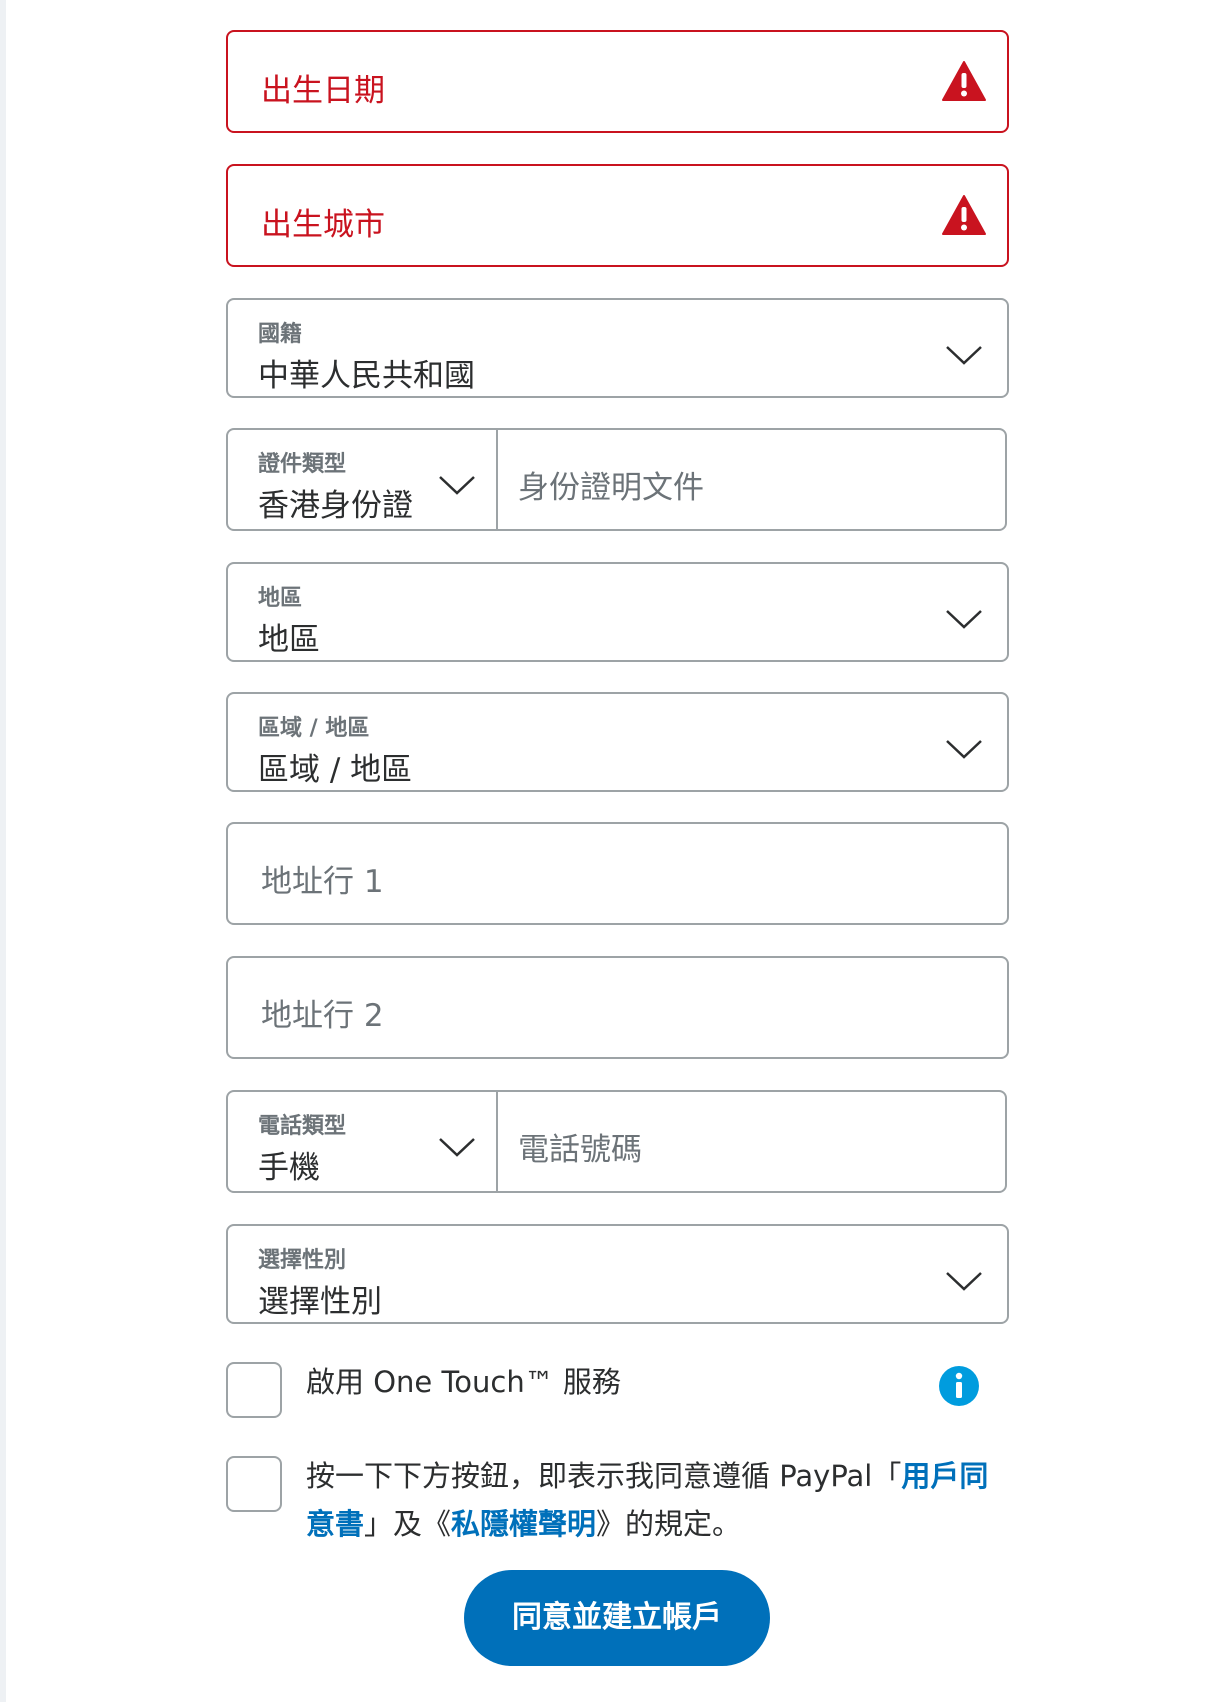 The height and width of the screenshot is (1702, 1224). I want to click on phone-number-input: 電話號碼, so click(580, 1146).